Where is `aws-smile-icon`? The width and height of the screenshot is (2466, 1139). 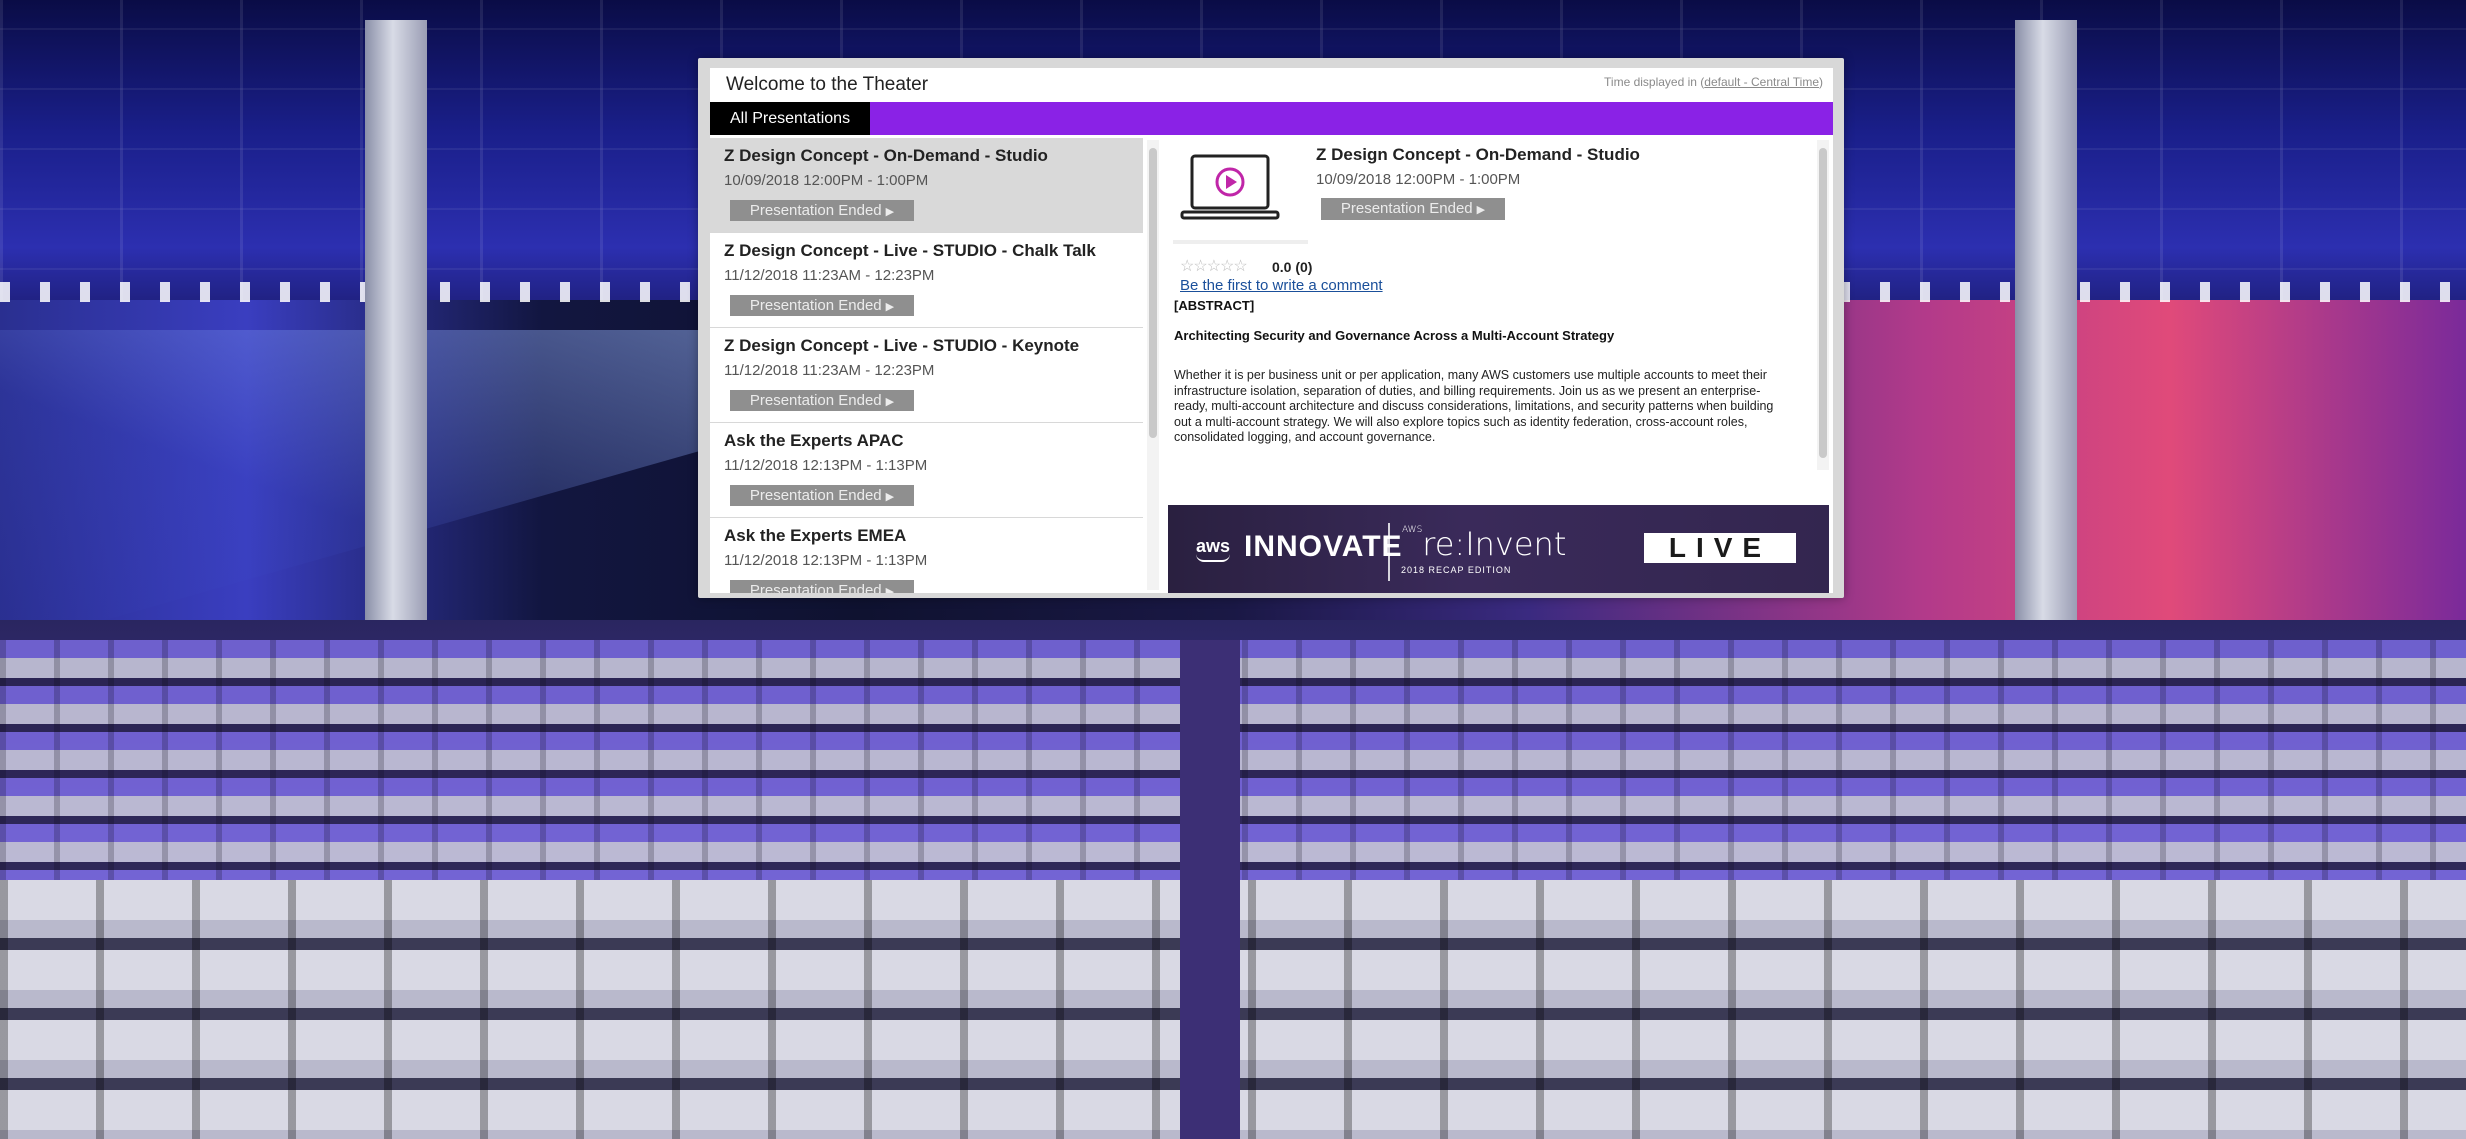 aws-smile-icon is located at coordinates (1213, 558).